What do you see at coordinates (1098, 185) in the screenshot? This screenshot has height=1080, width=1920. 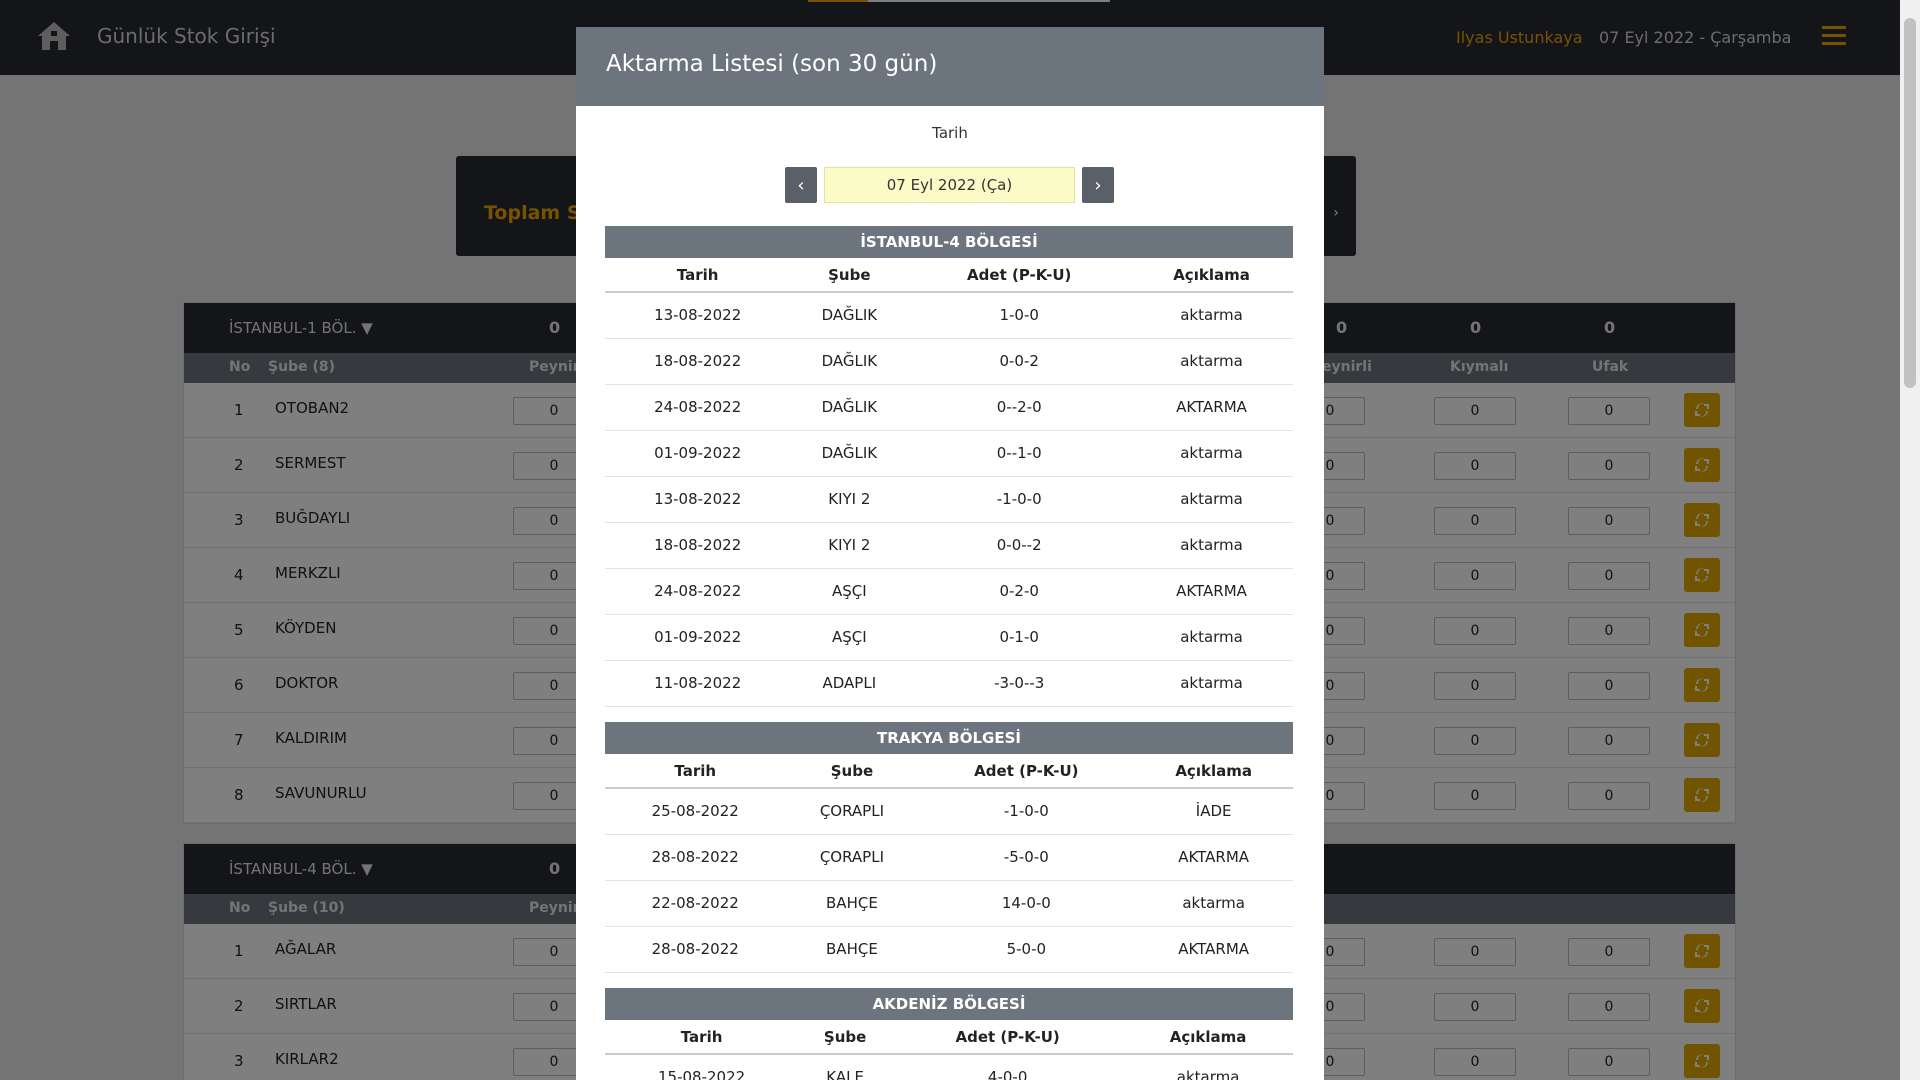 I see `next-date-button: ›` at bounding box center [1098, 185].